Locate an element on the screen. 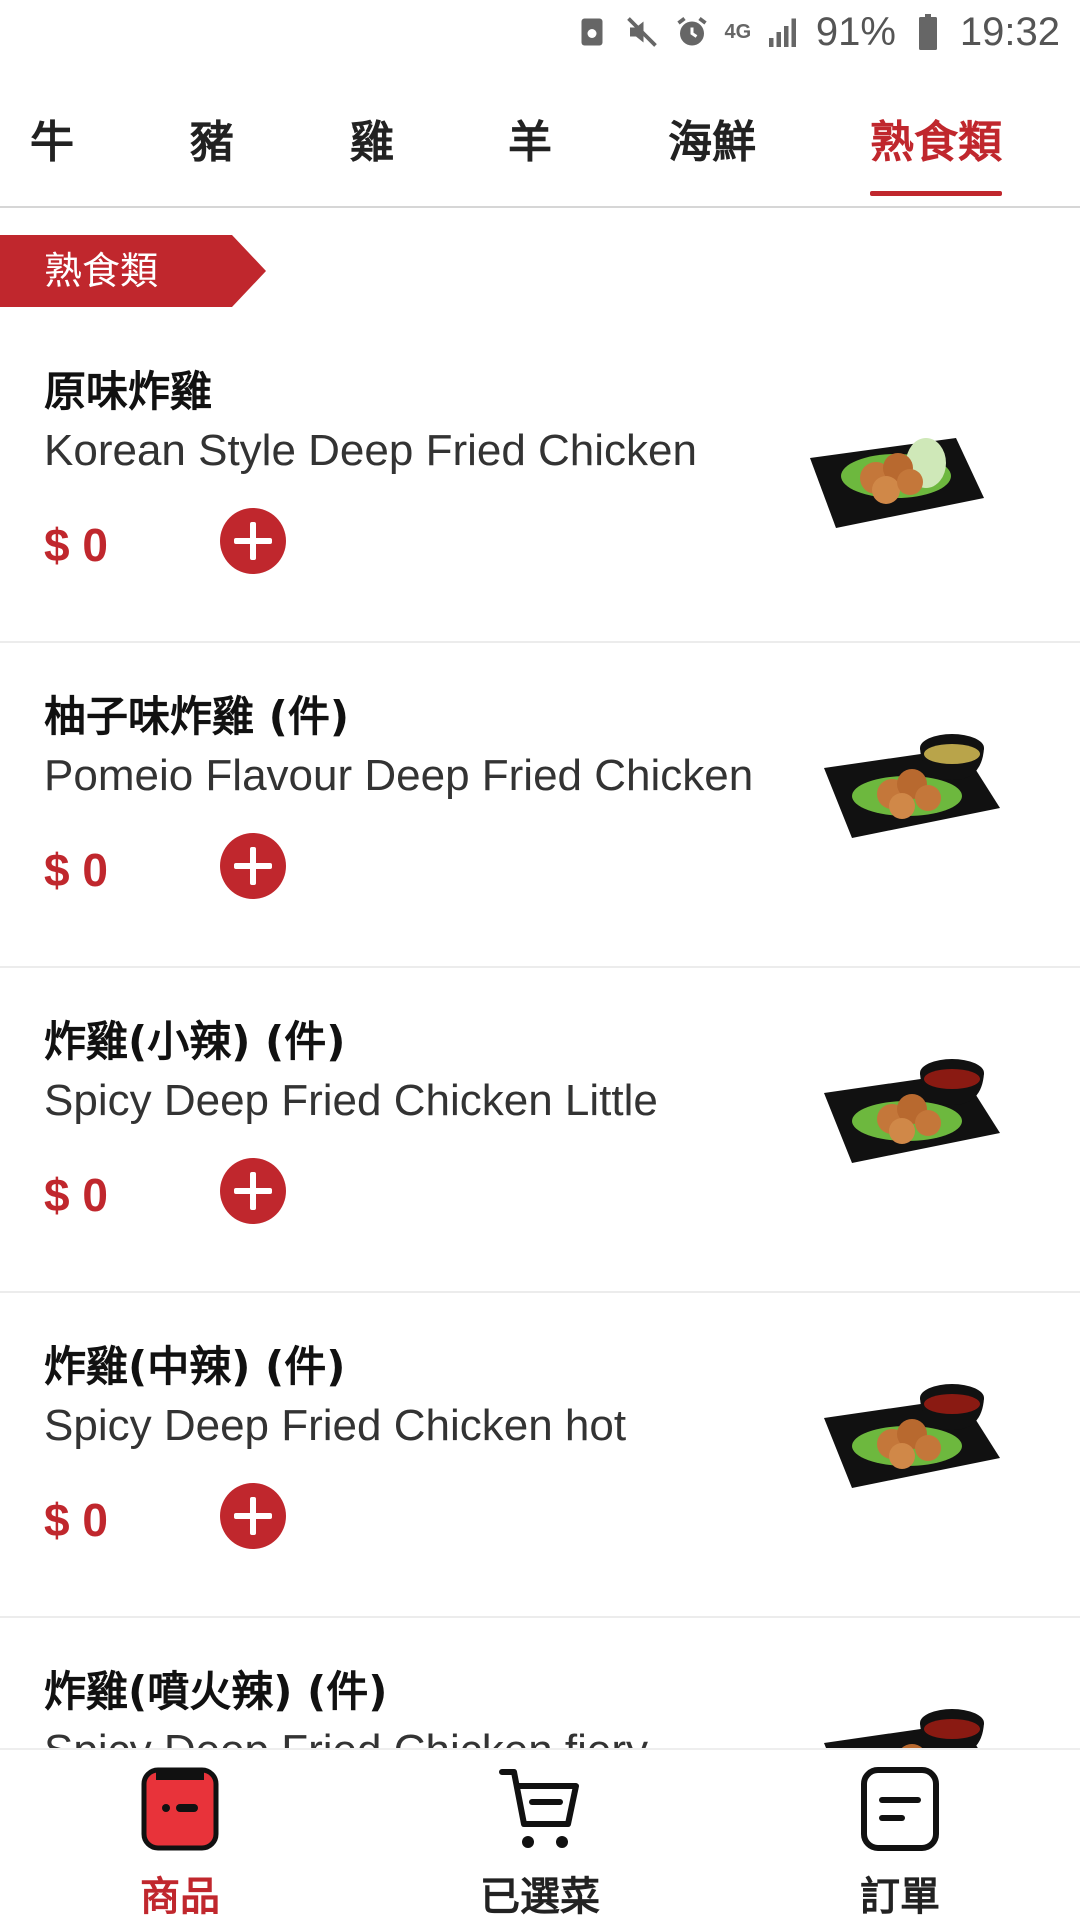 This screenshot has height=1920, width=1080. item-english-name: Korean Style Deep Fried Chicken is located at coordinates (370, 450).